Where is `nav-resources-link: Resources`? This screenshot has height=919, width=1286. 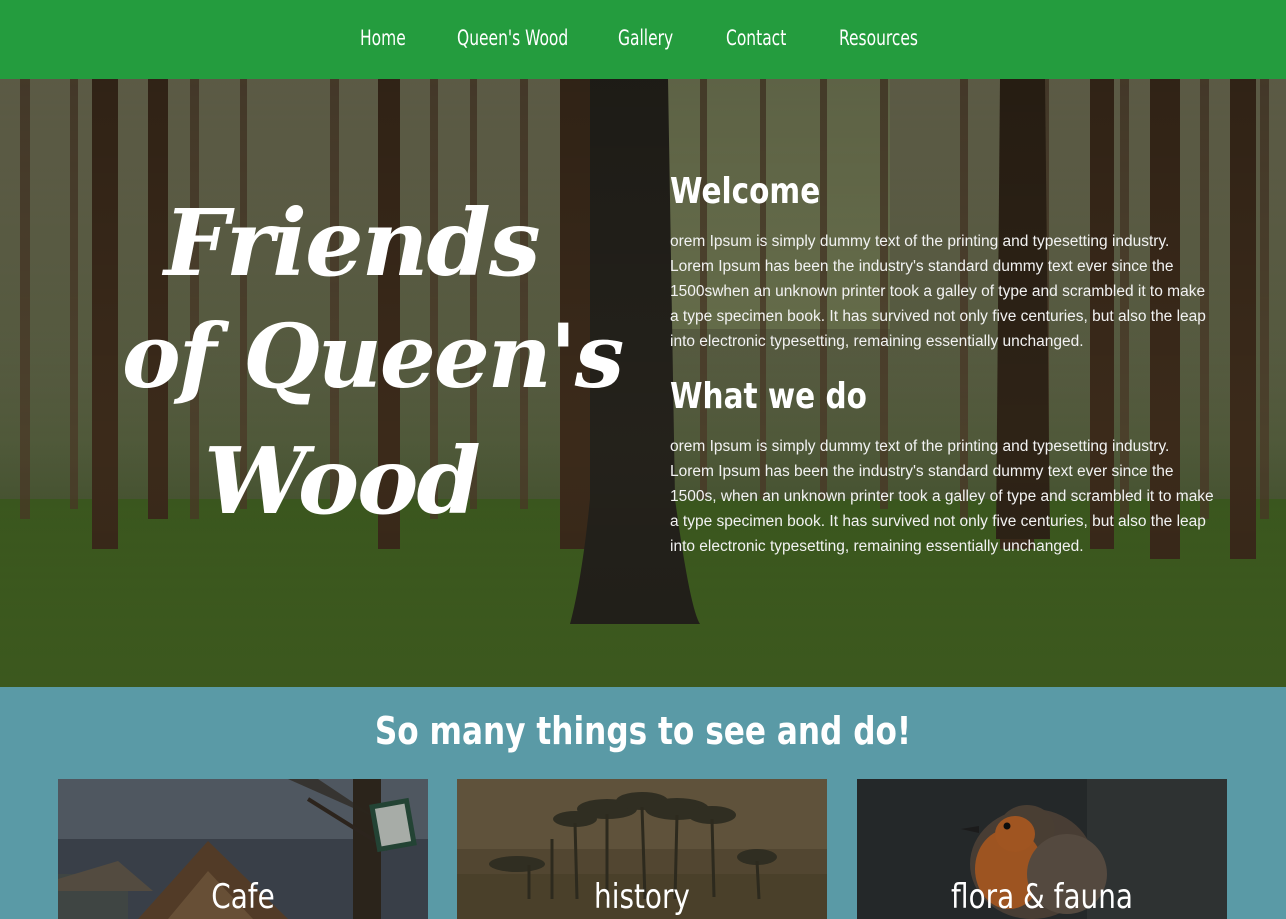 nav-resources-link: Resources is located at coordinates (878, 38).